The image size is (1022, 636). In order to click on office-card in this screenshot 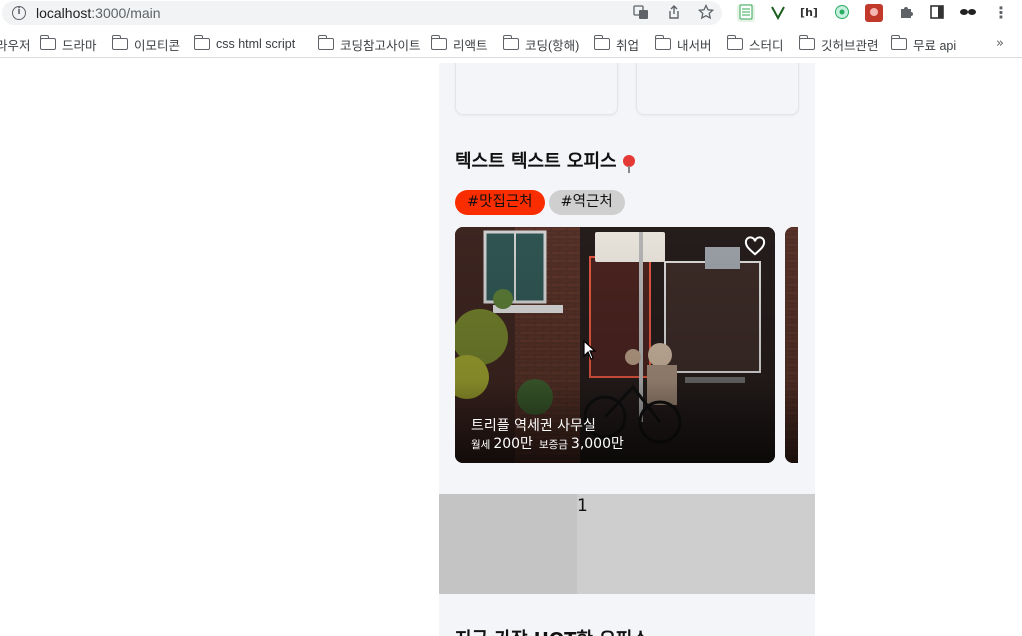, I will do `click(791, 345)`.